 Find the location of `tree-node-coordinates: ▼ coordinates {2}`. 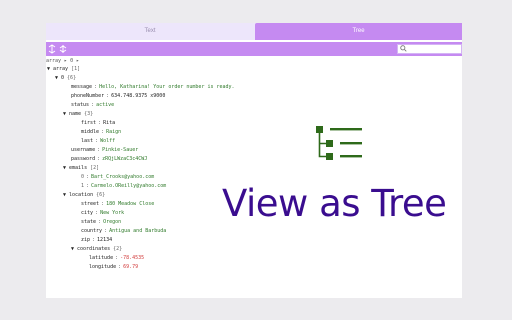

tree-node-coordinates: ▼ coordinates {2} is located at coordinates (96, 249).